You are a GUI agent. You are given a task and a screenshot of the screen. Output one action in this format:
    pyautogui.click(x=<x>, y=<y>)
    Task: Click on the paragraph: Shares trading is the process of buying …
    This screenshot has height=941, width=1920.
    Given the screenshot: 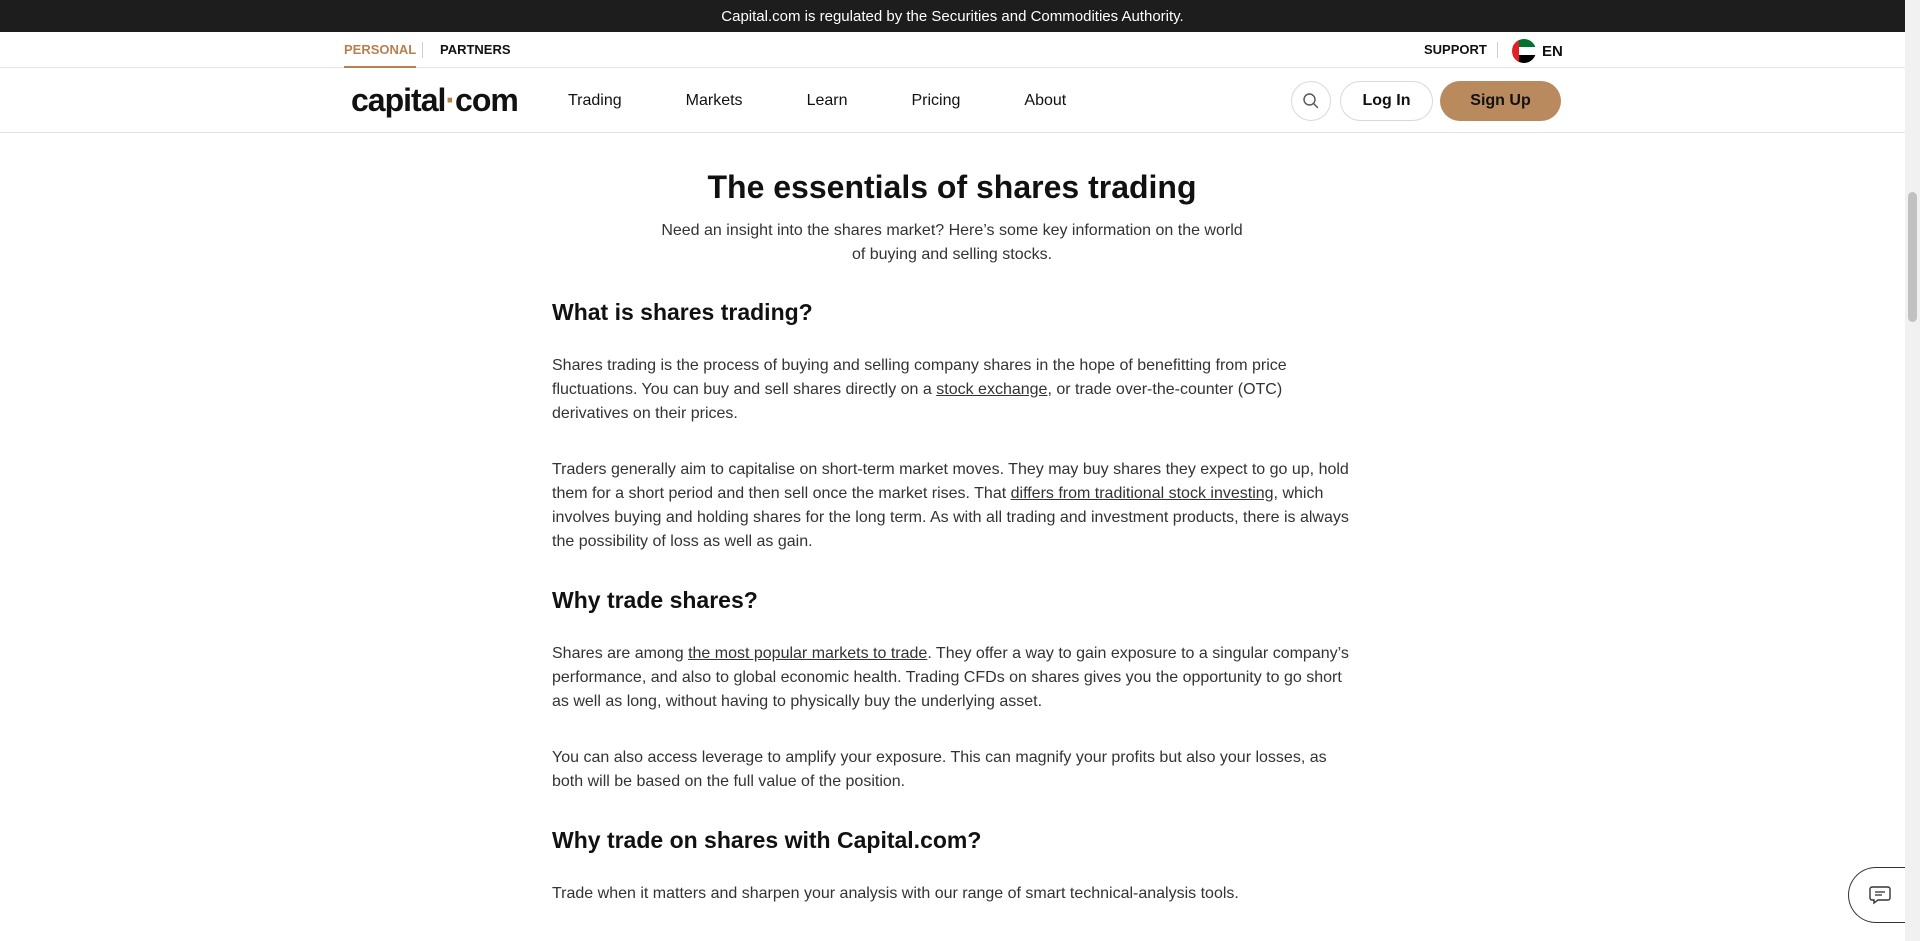 What is the action you would take?
    pyautogui.click(x=952, y=390)
    